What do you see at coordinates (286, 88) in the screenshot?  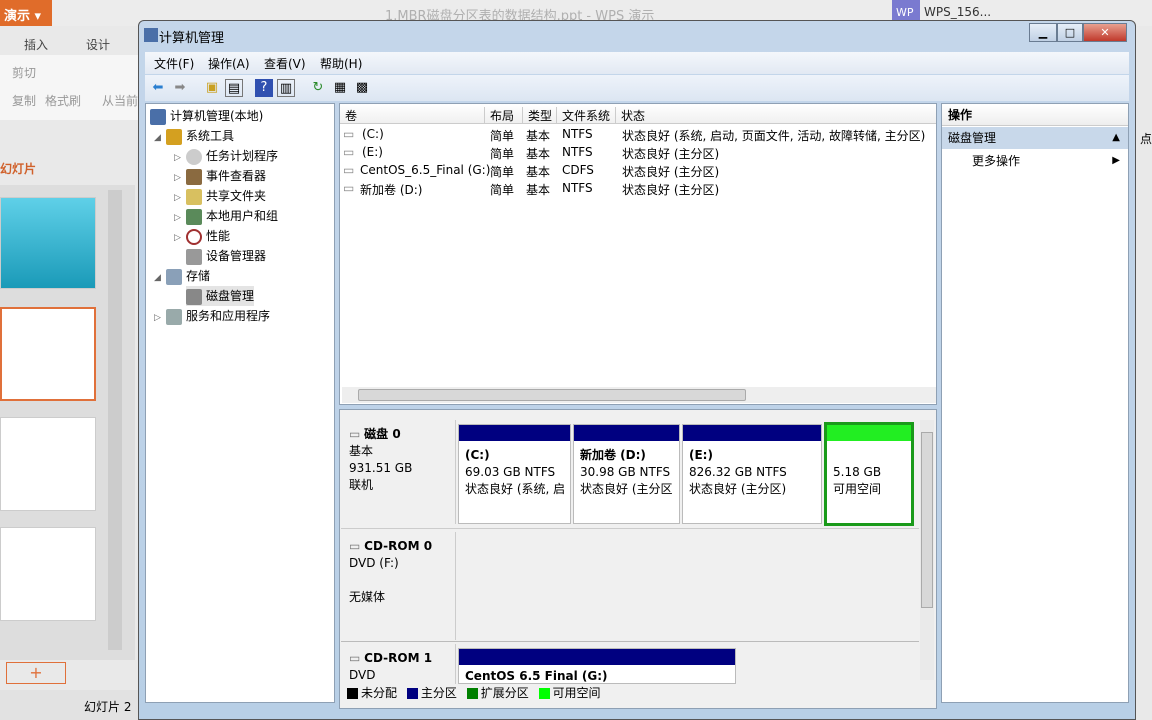 I see `show-hide-action-pane-icon: ▥` at bounding box center [286, 88].